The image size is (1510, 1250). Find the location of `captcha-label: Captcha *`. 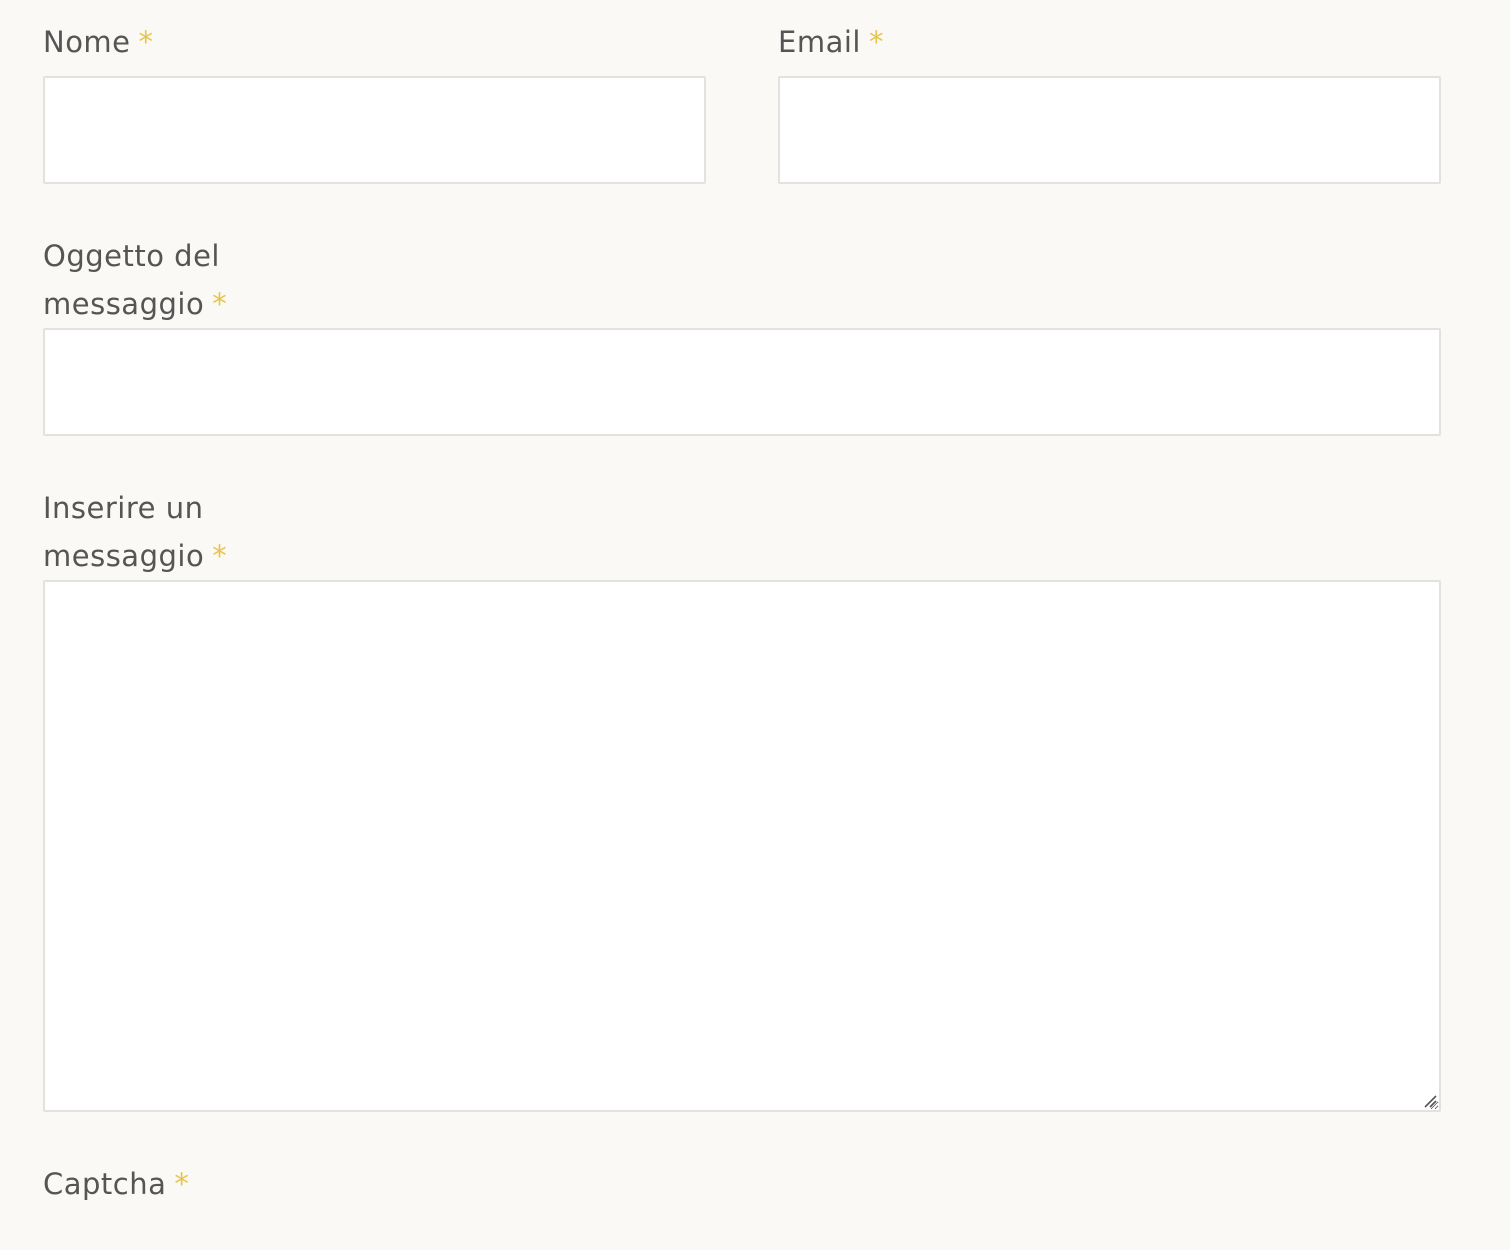

captcha-label: Captcha * is located at coordinates (116, 1184).